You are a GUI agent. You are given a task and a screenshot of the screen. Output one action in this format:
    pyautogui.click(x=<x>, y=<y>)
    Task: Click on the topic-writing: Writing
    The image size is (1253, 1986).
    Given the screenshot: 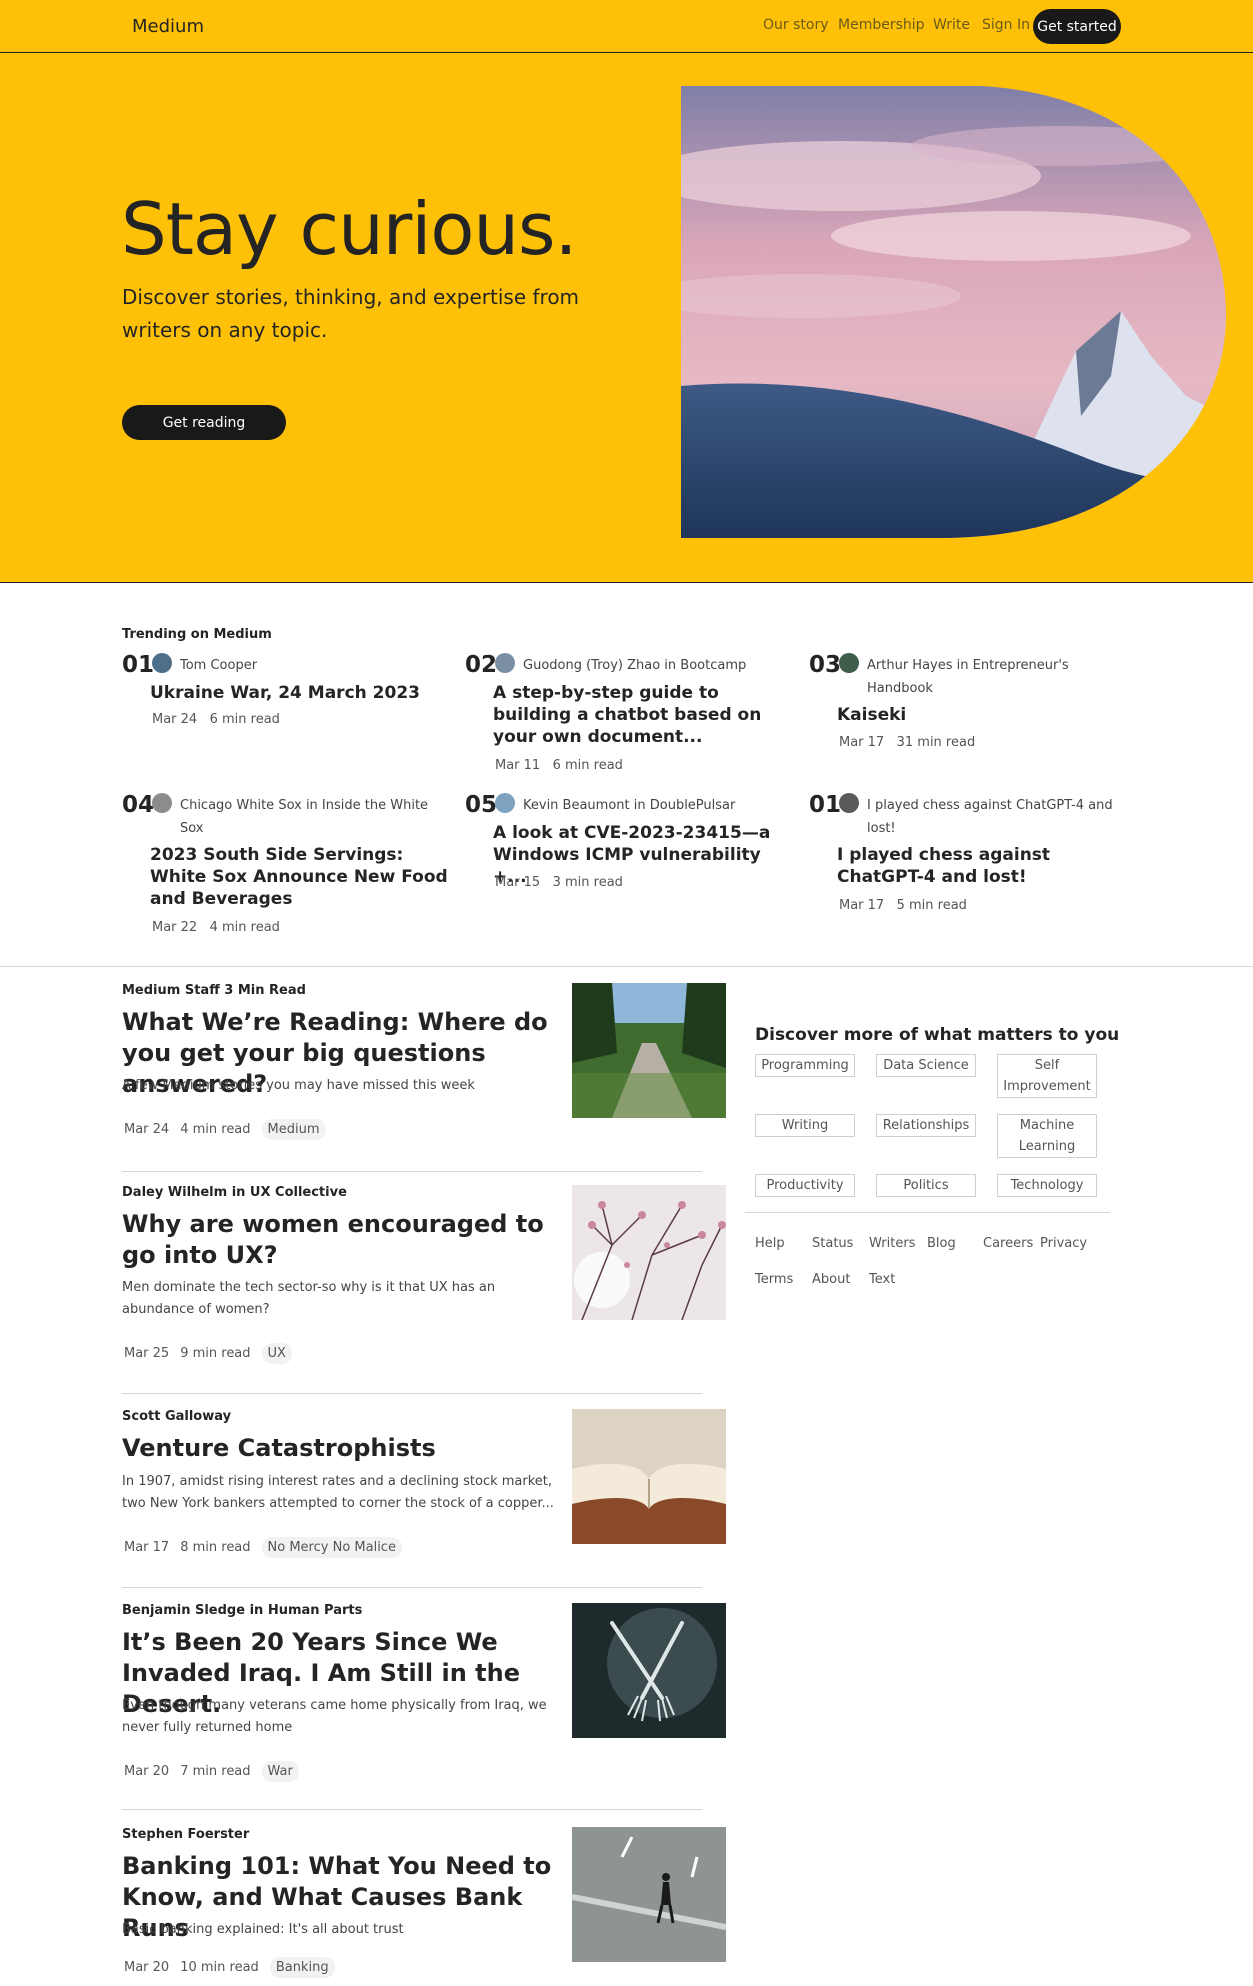 What is the action you would take?
    pyautogui.click(x=805, y=1125)
    